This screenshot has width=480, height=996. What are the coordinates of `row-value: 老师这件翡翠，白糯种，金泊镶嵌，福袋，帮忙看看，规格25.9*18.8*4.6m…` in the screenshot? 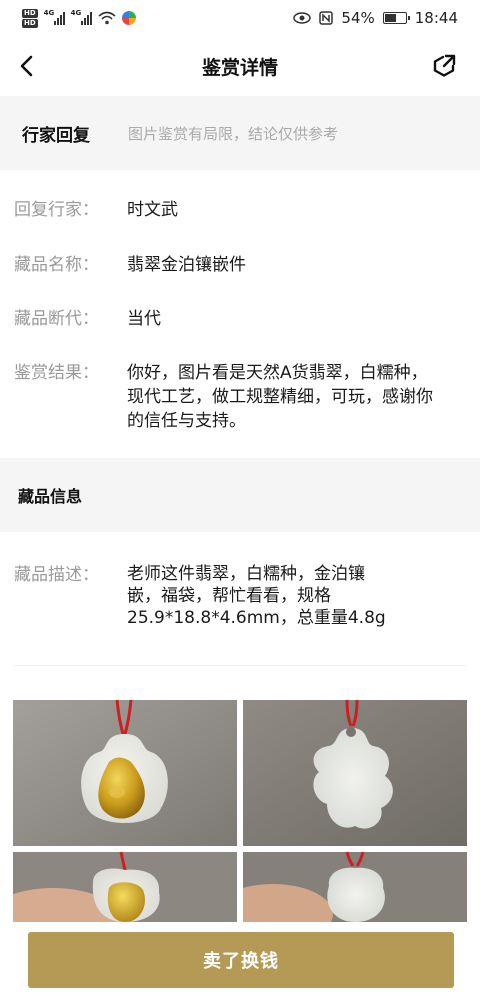 It's located at (256, 596).